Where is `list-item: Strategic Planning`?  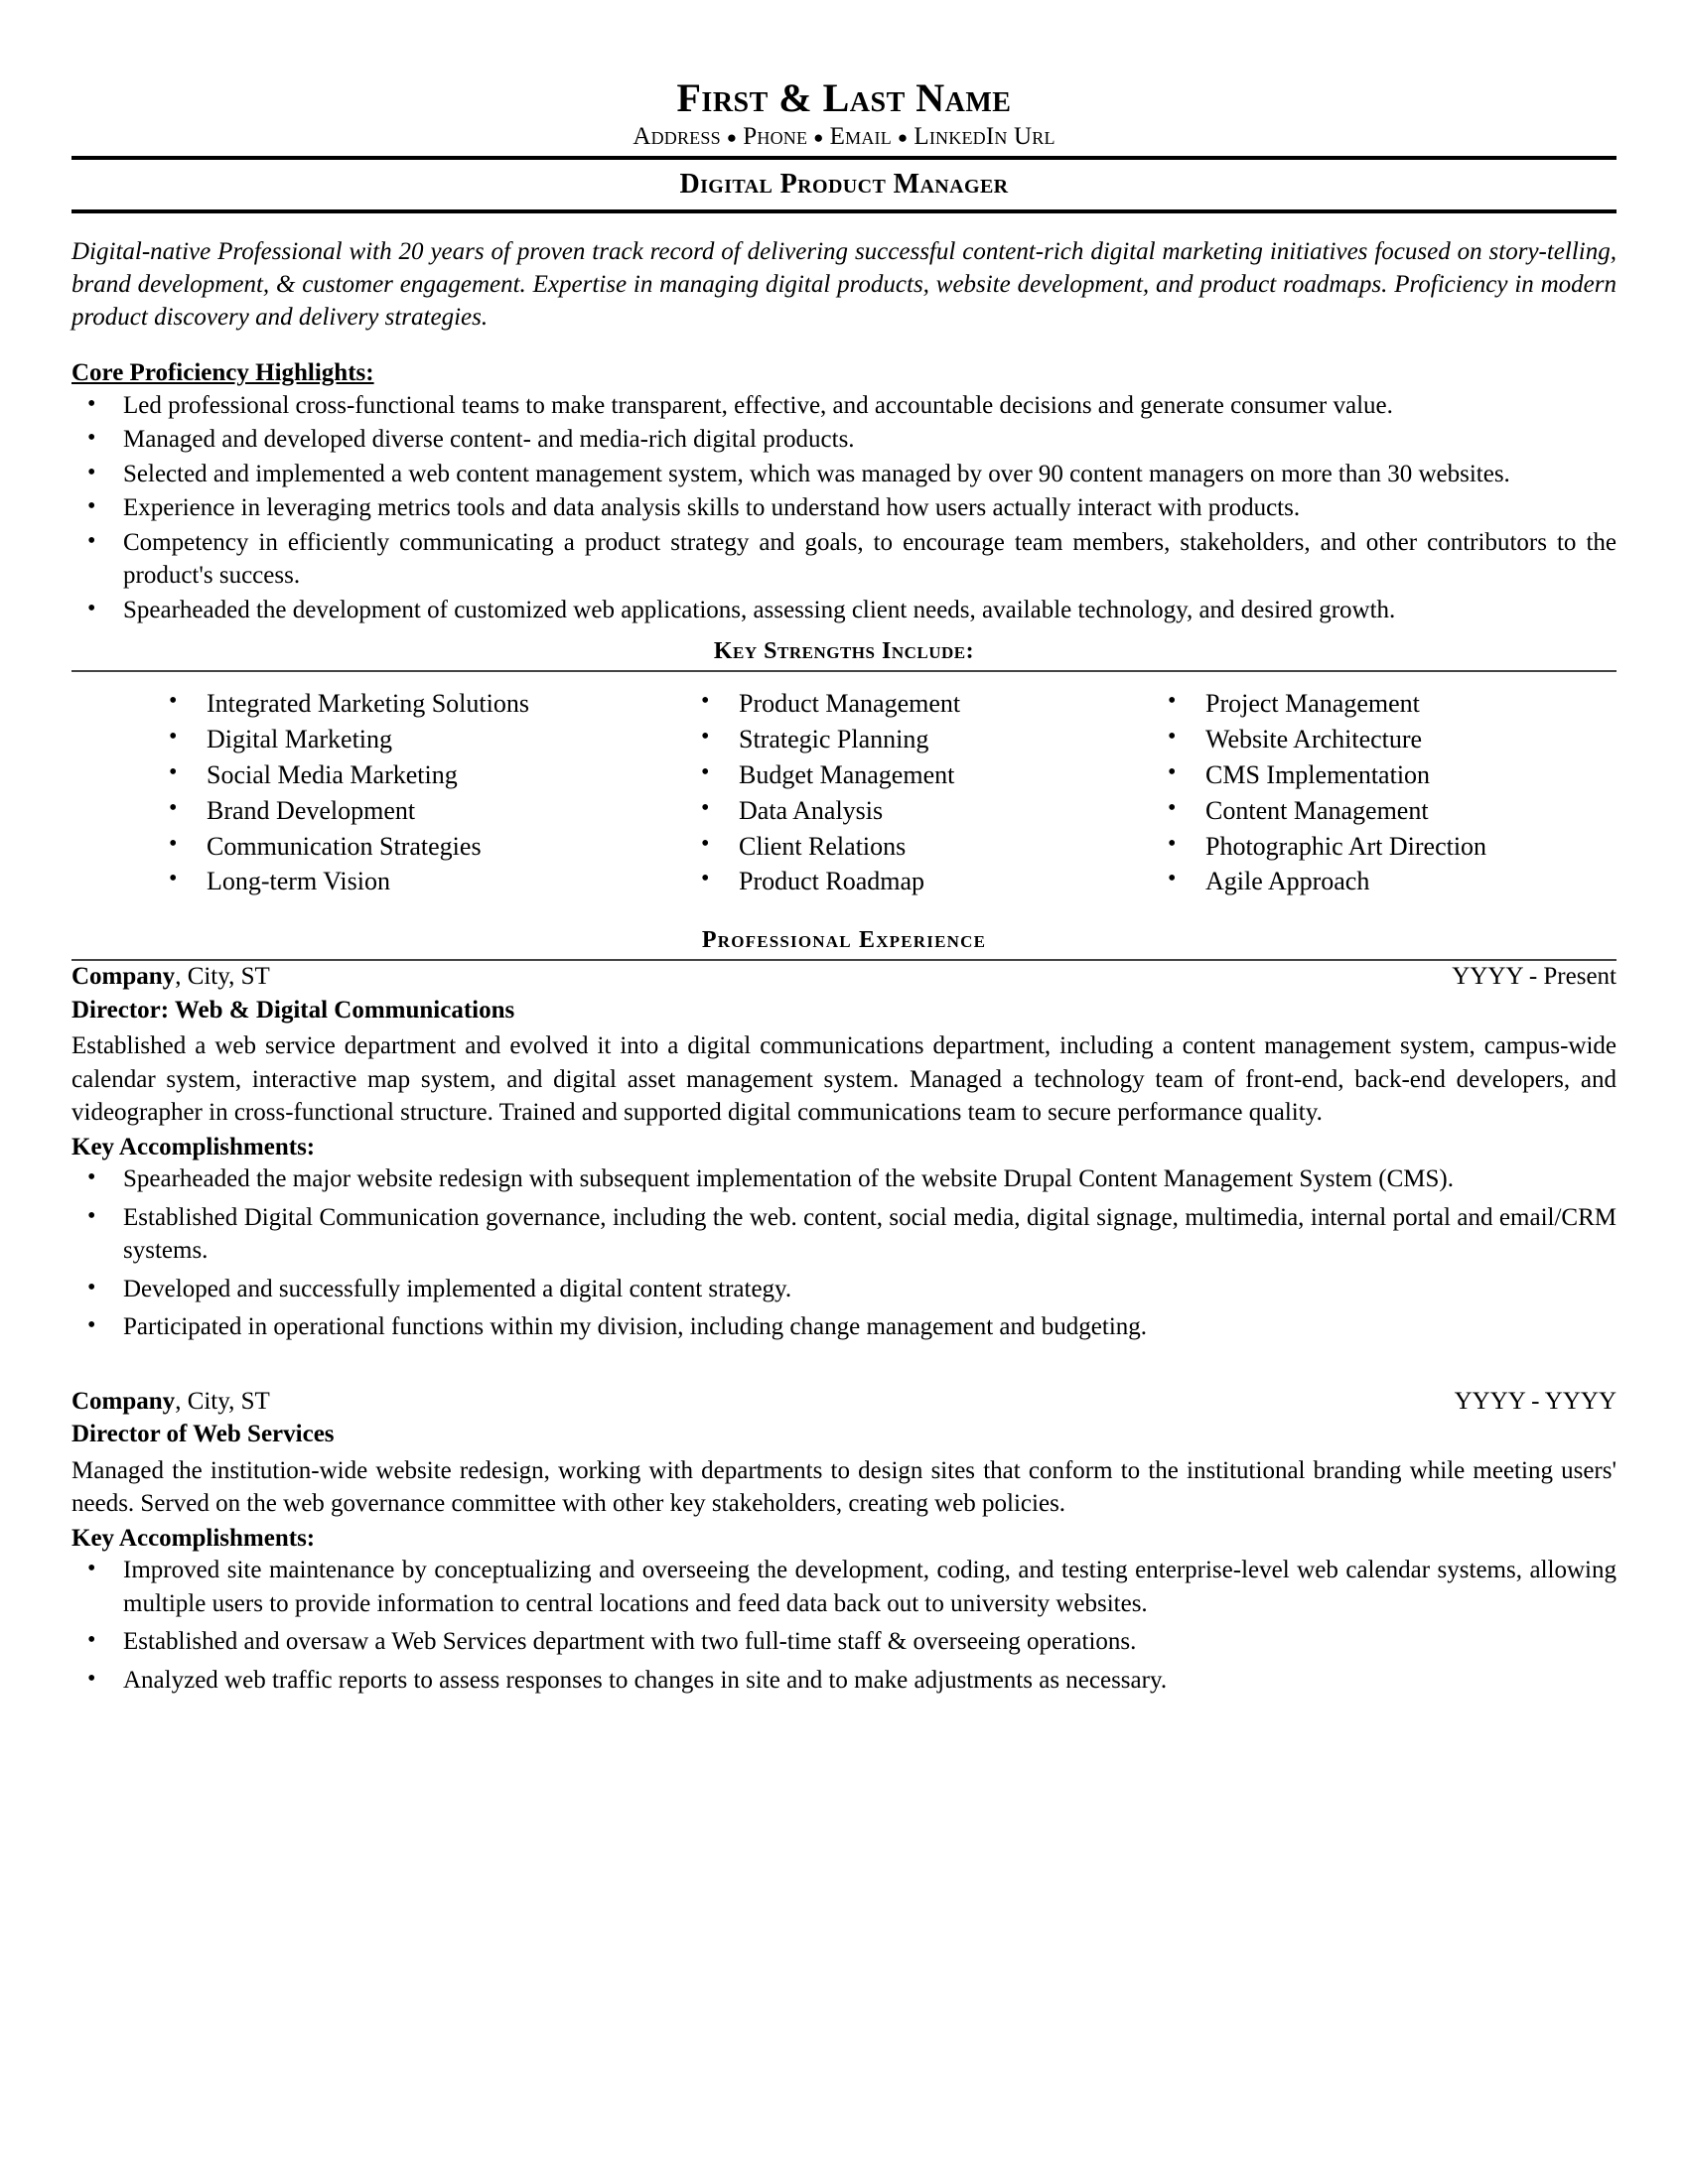
list-item: Strategic Planning is located at coordinates (916, 739).